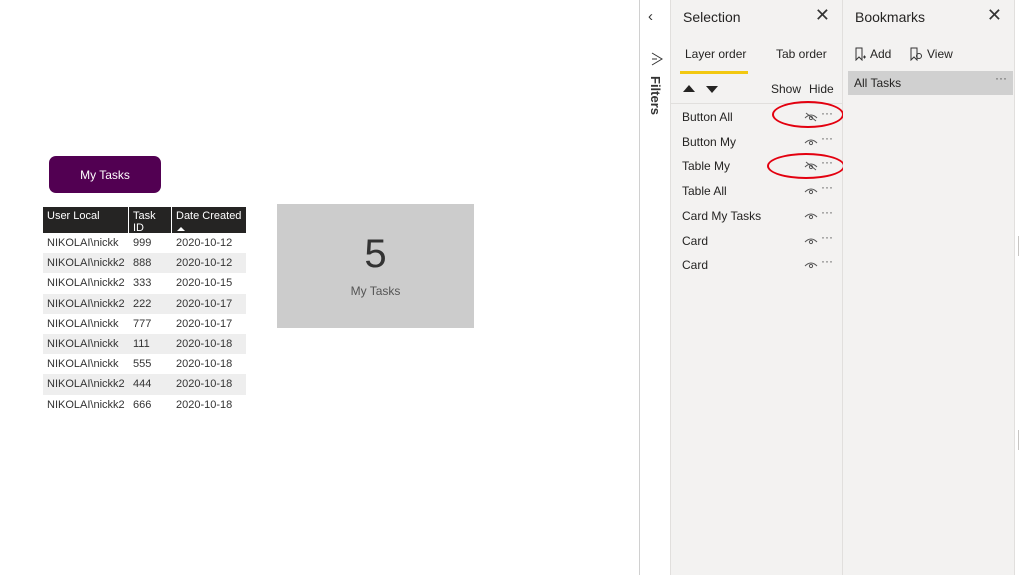 This screenshot has height=575, width=1024. Describe the element at coordinates (209, 216) in the screenshot. I see `column-header-label: Date Created` at that location.